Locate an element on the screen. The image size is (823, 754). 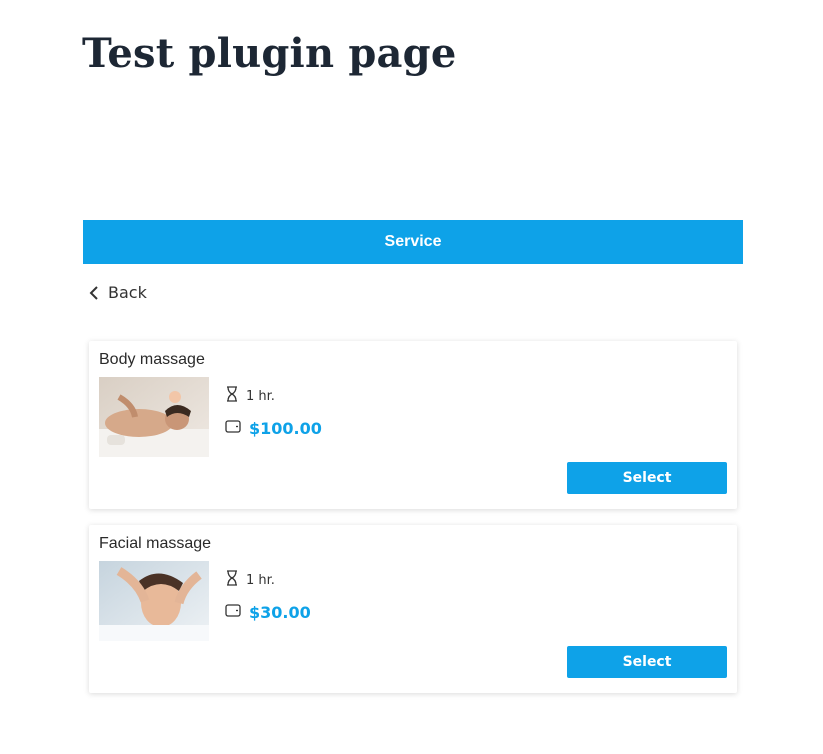
service-price: $30.00 is located at coordinates (268, 612).